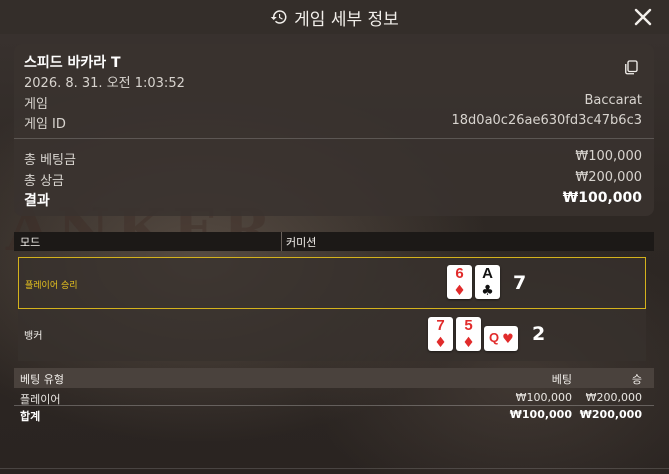  Describe the element at coordinates (608, 177) in the screenshot. I see `total-win-value: ₩200,000` at that location.